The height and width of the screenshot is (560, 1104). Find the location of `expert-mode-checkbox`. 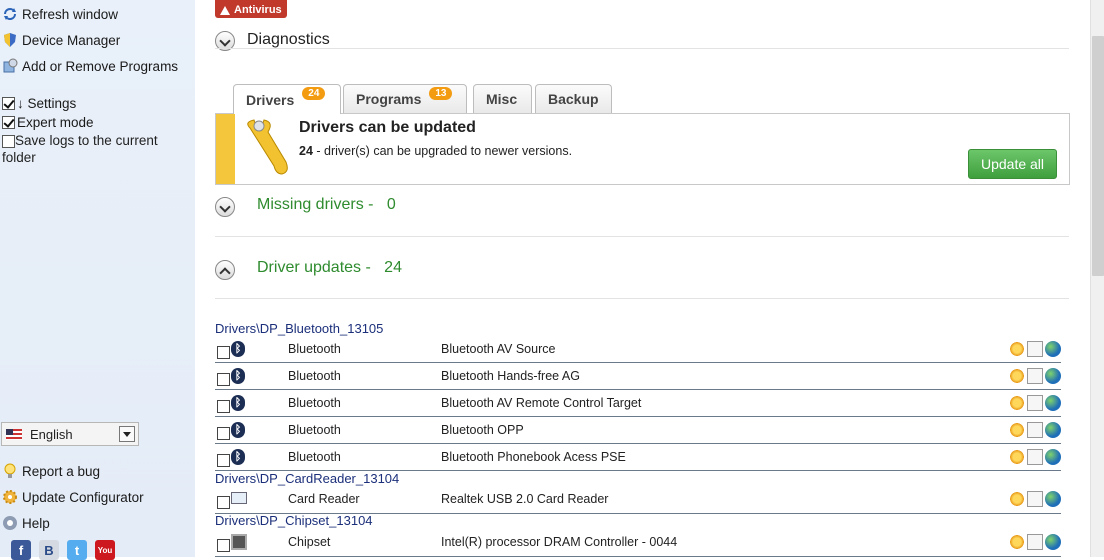

expert-mode-checkbox is located at coordinates (8, 122).